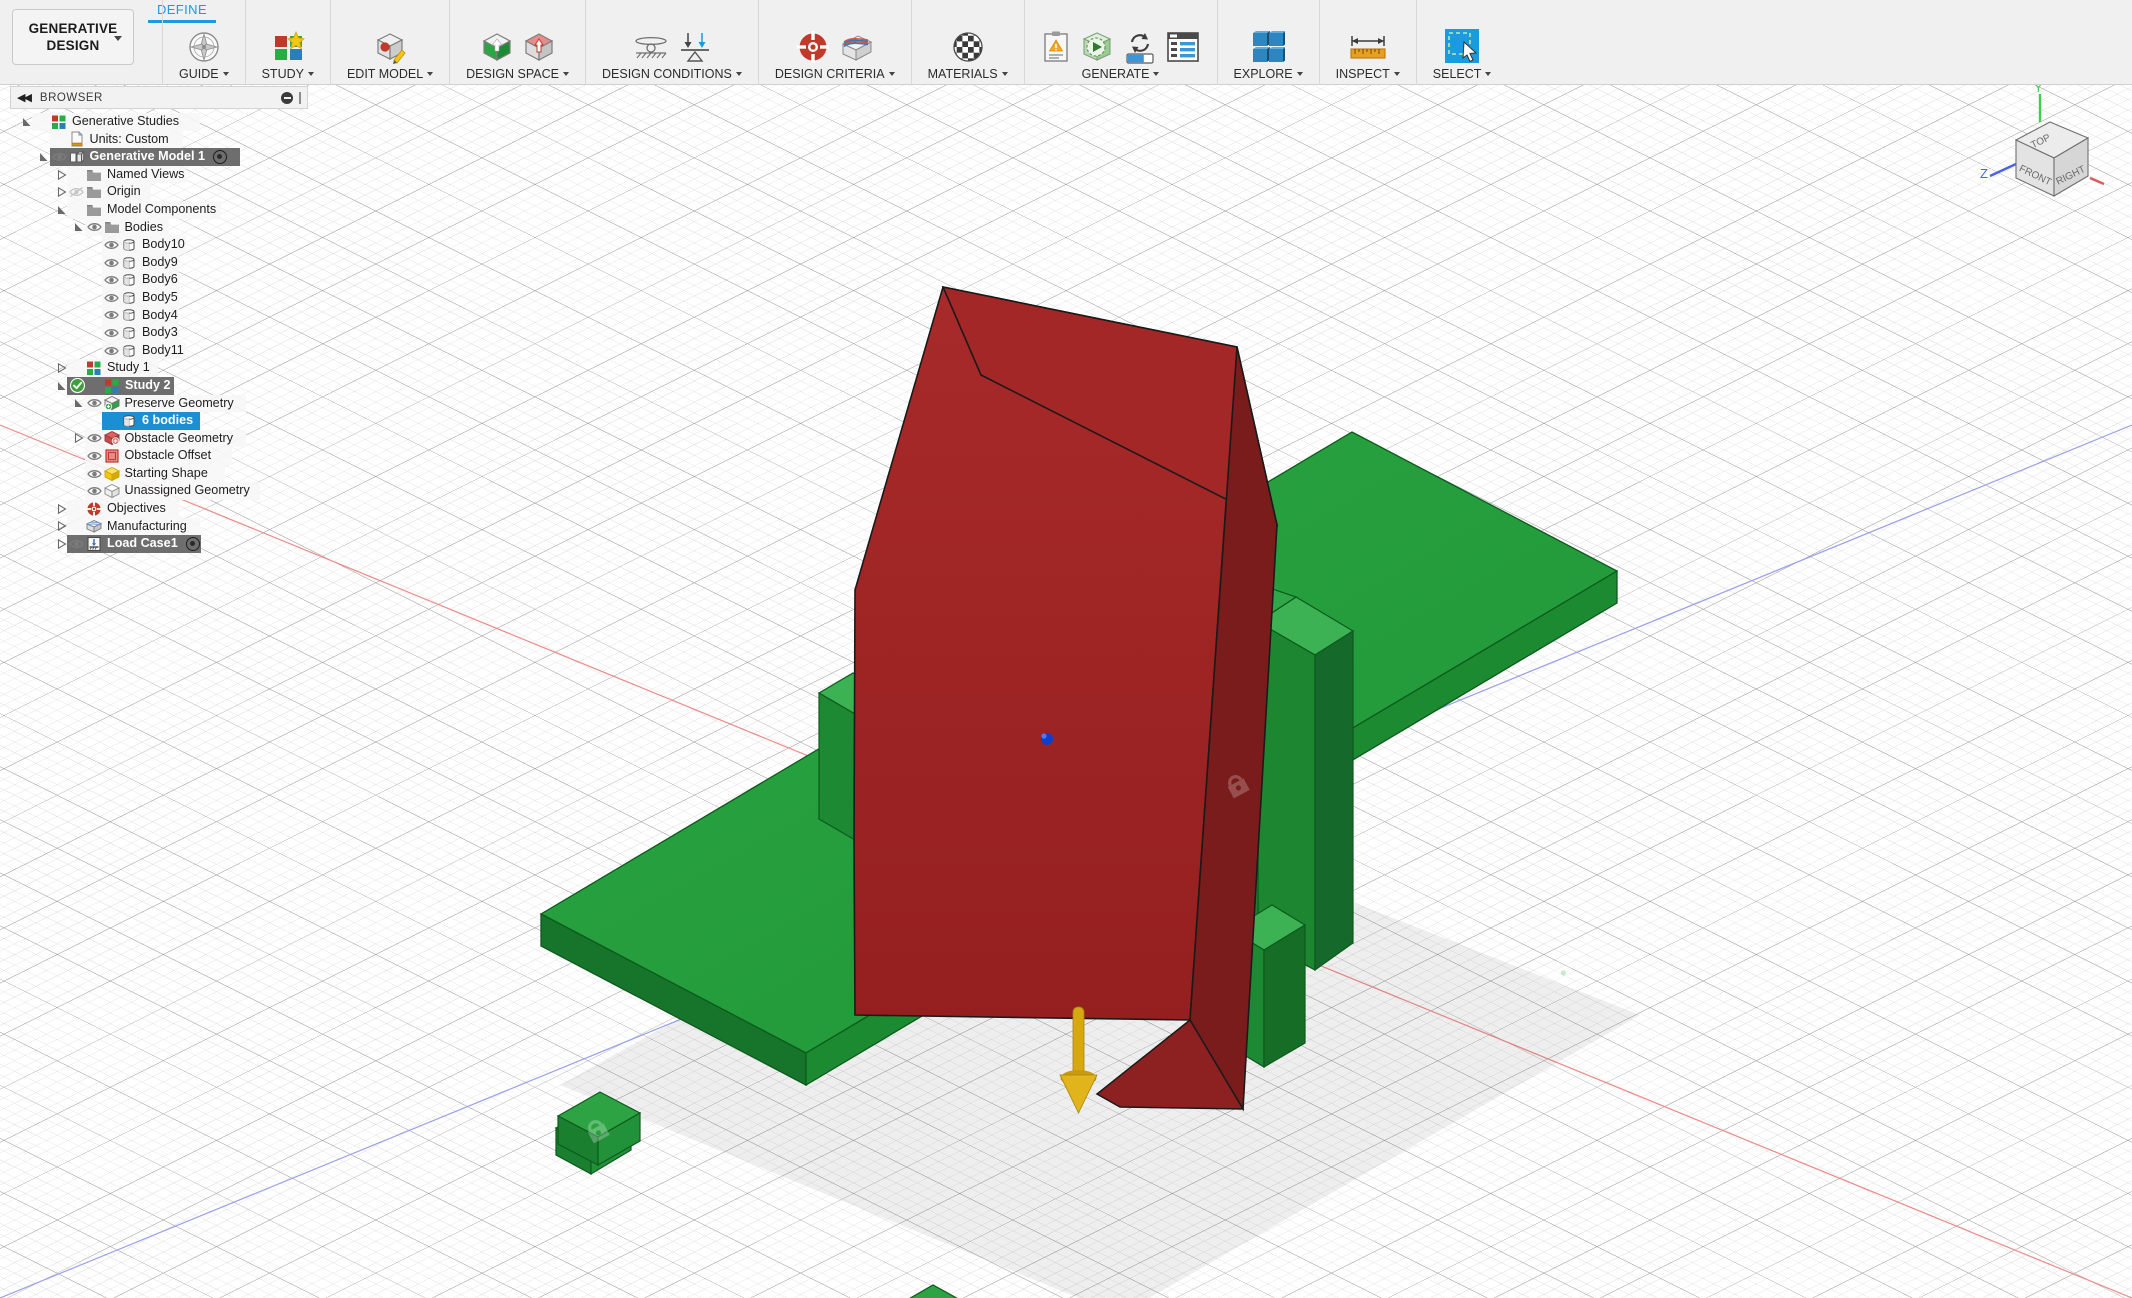  I want to click on tree-item-study-1: Study 1, so click(159, 368).